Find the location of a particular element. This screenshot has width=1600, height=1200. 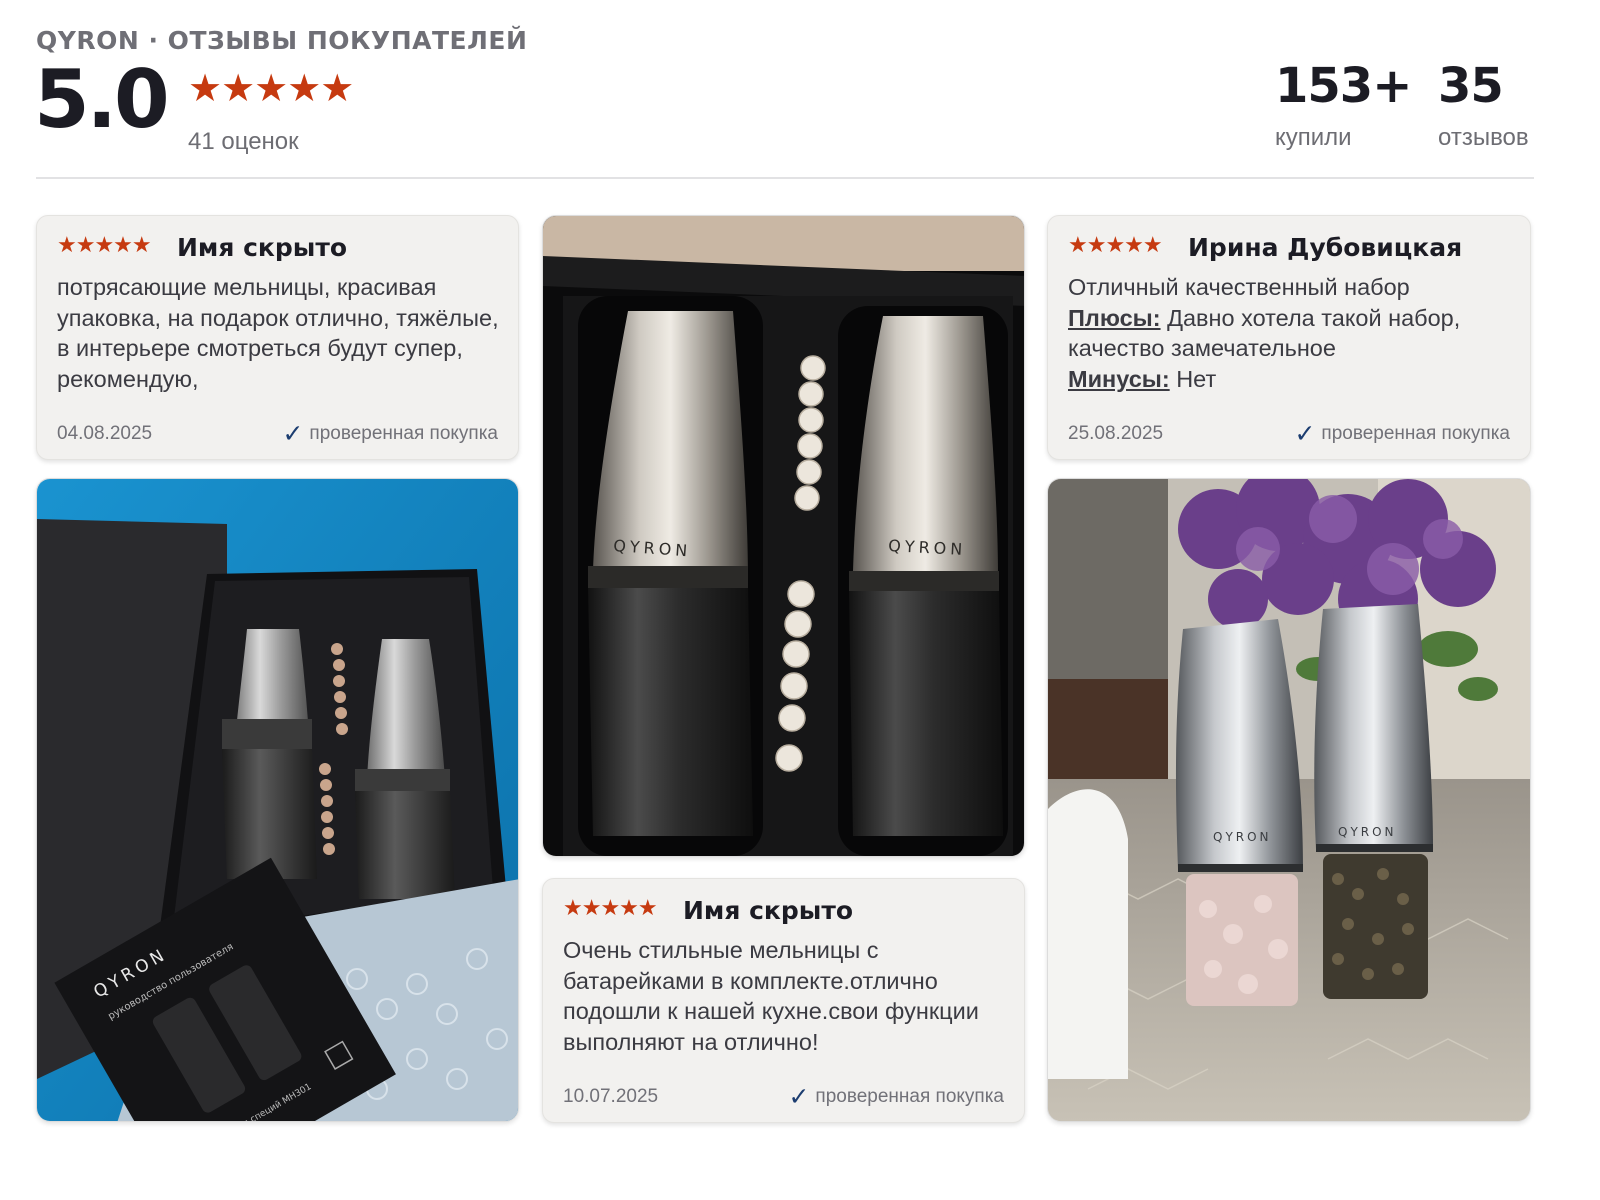

reviews-label: отзывов is located at coordinates (1483, 137).